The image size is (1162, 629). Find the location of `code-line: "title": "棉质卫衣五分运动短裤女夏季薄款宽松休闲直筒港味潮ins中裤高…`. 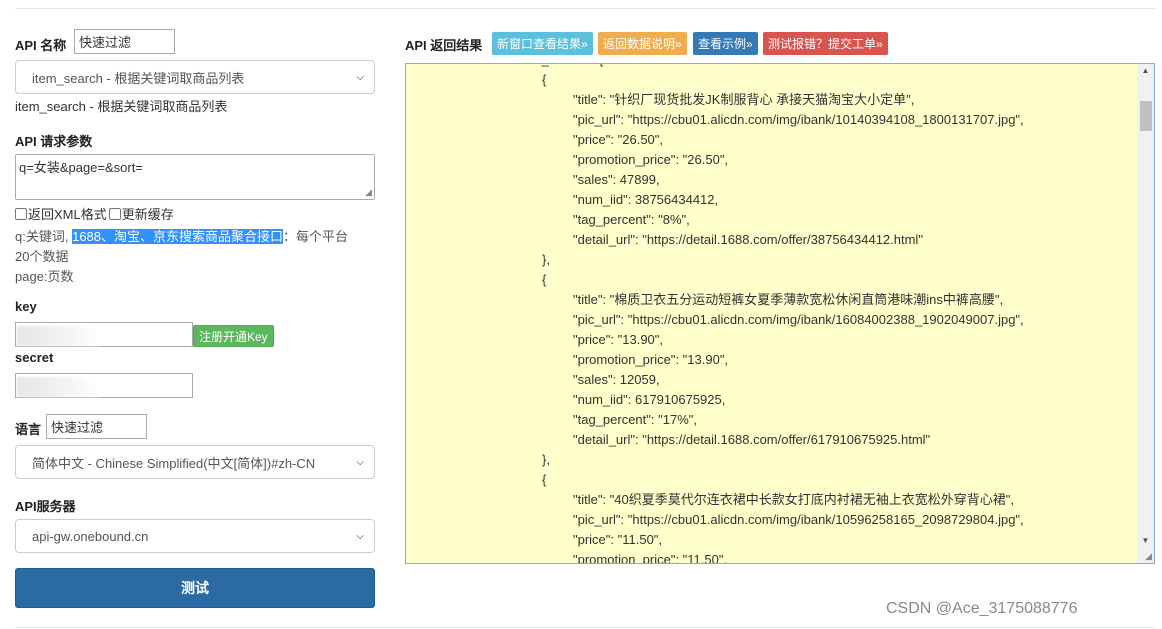

code-line: "title": "棉质卫衣五分运动短裤女夏季薄款宽松休闲直筒港味潮ins中裤高… is located at coordinates (788, 299).